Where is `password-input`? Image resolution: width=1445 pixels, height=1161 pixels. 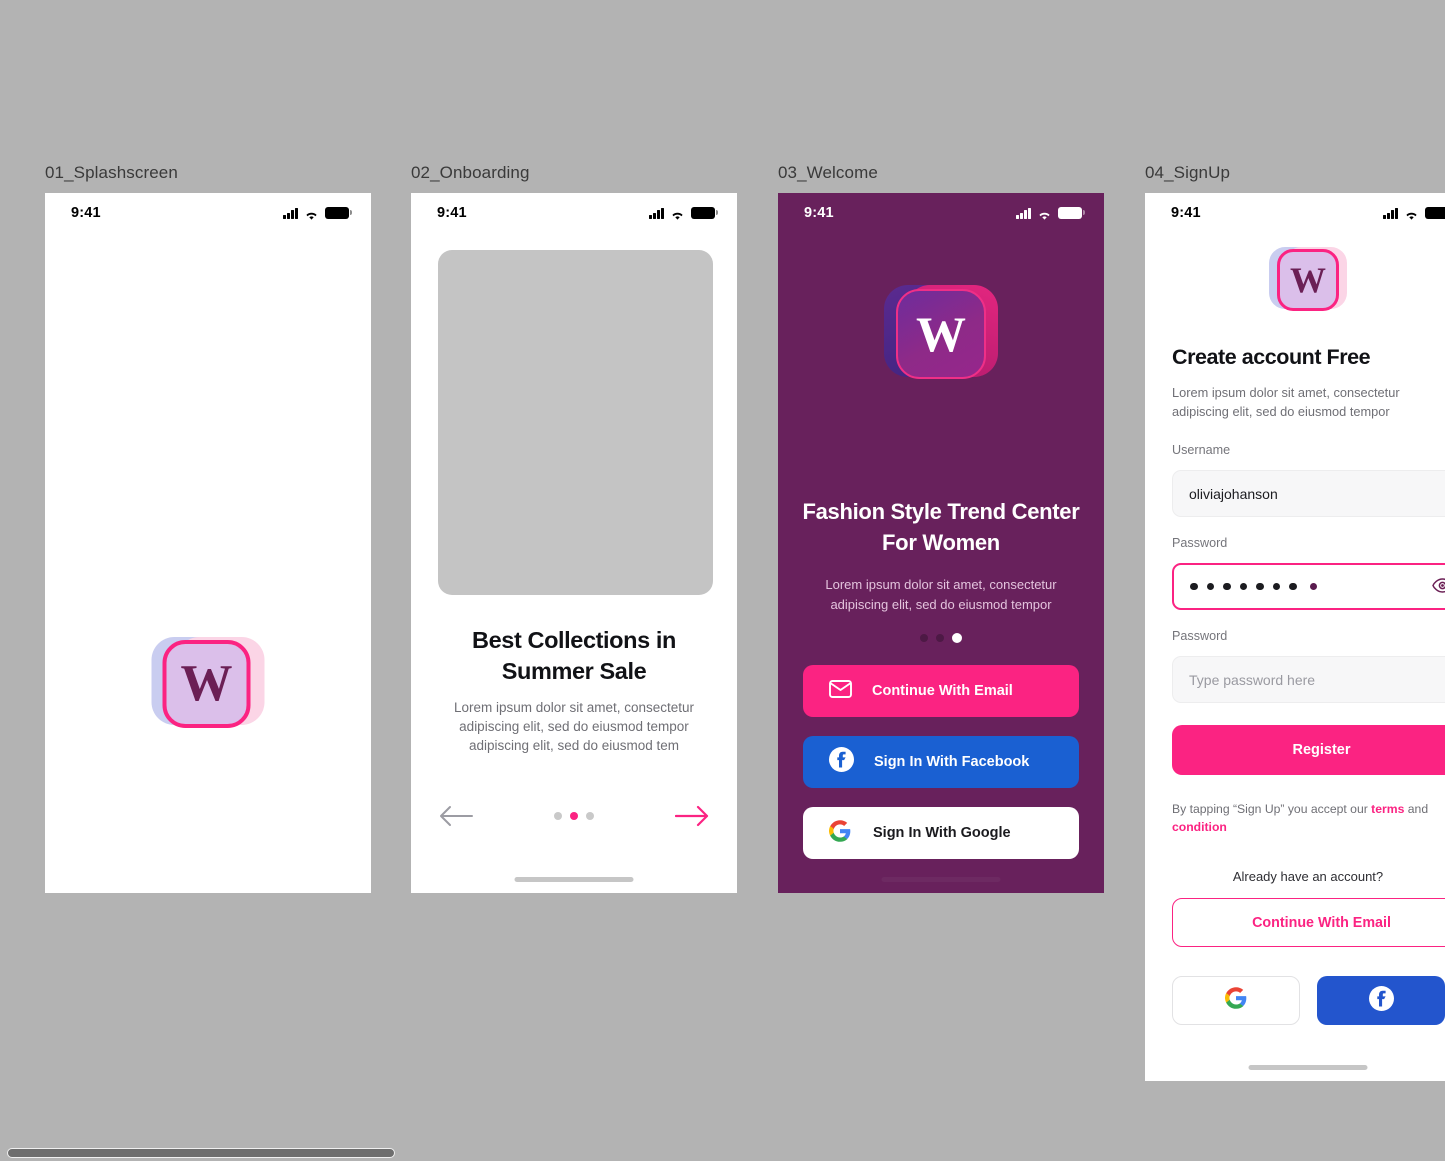 password-input is located at coordinates (1308, 586).